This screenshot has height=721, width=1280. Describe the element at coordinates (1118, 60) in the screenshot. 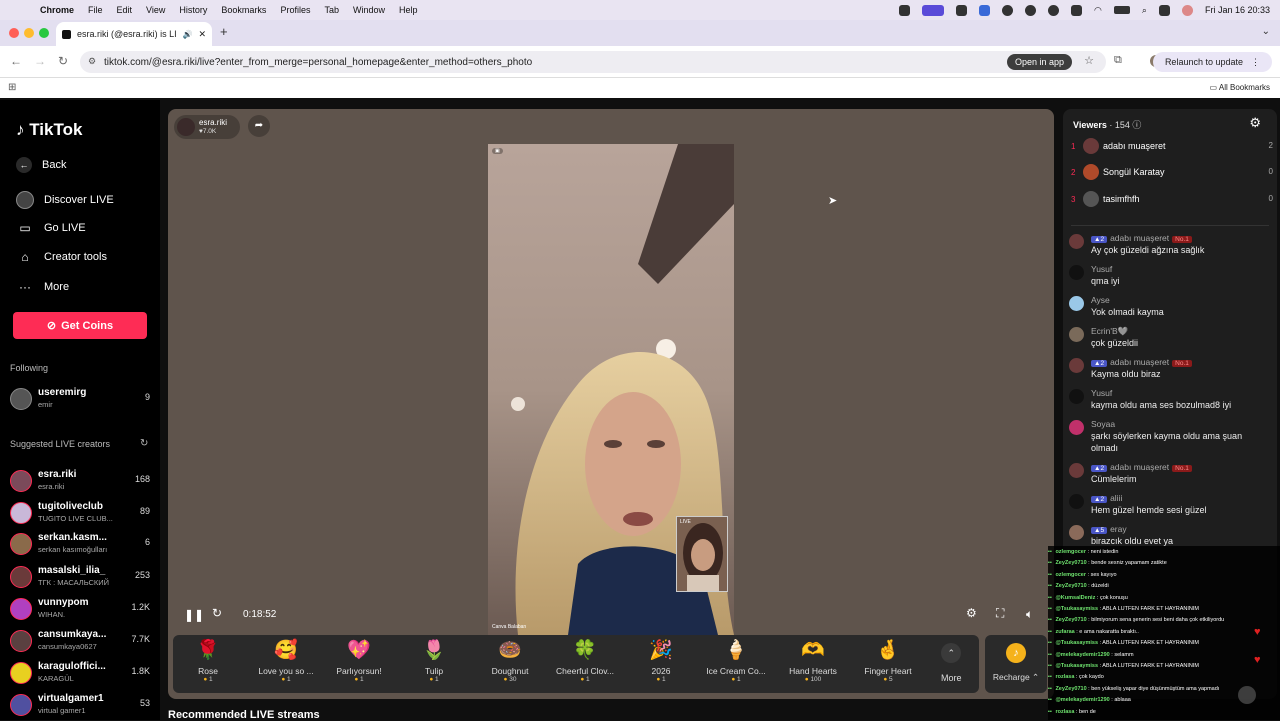

I see `extensions-icon: ⧉` at that location.